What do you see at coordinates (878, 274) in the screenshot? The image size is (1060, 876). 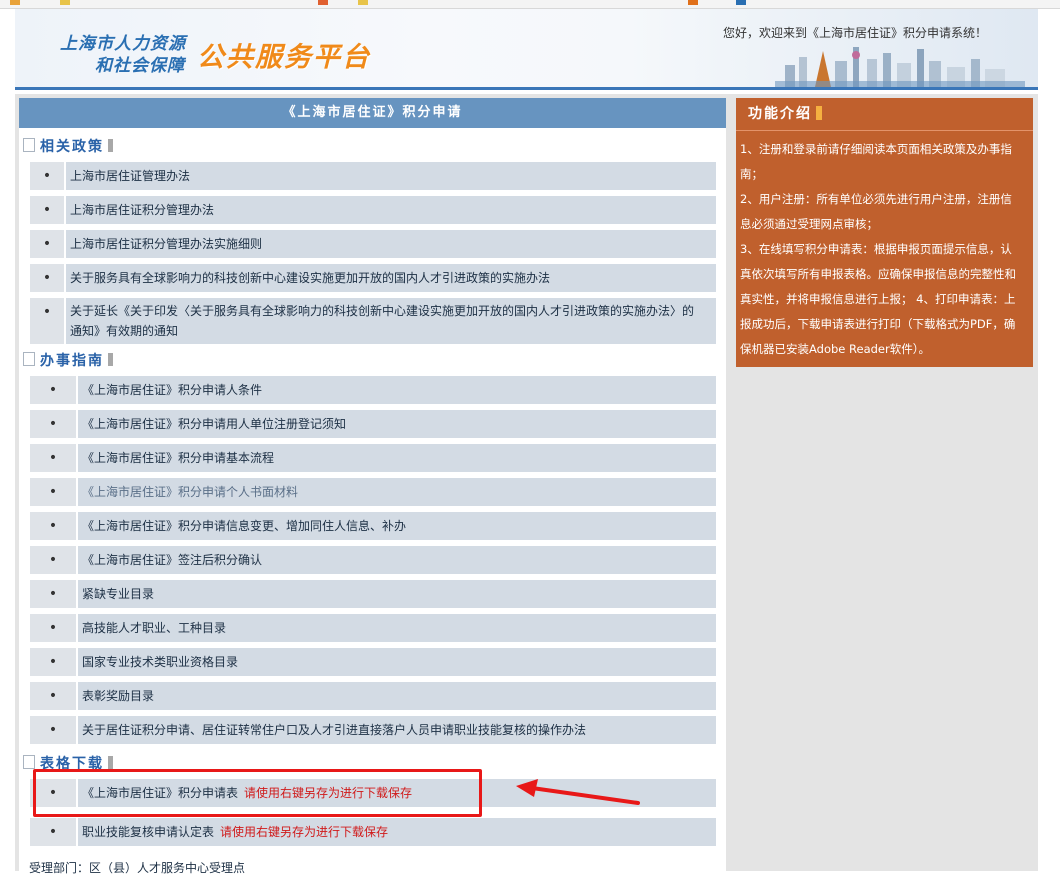 I see `intro-line: 真依次填写所有申报表格。应确保申报信息的完整性和` at bounding box center [878, 274].